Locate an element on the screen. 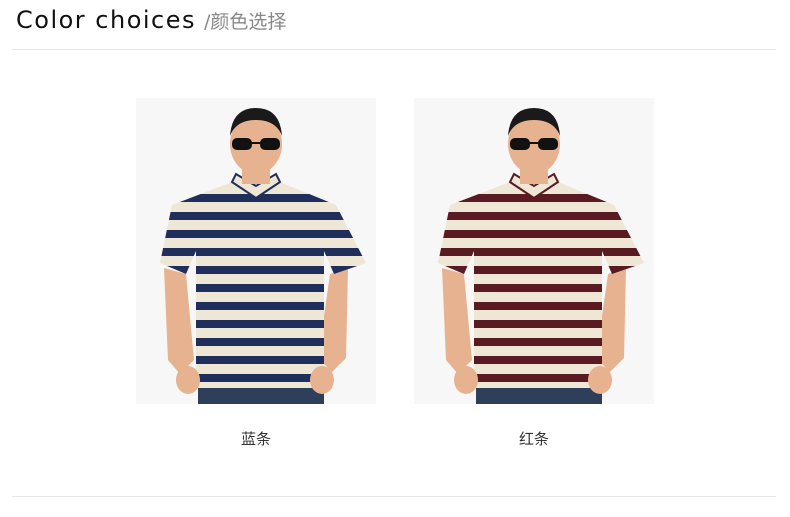 The height and width of the screenshot is (517, 790). section-title: Color choices is located at coordinates (106, 20).